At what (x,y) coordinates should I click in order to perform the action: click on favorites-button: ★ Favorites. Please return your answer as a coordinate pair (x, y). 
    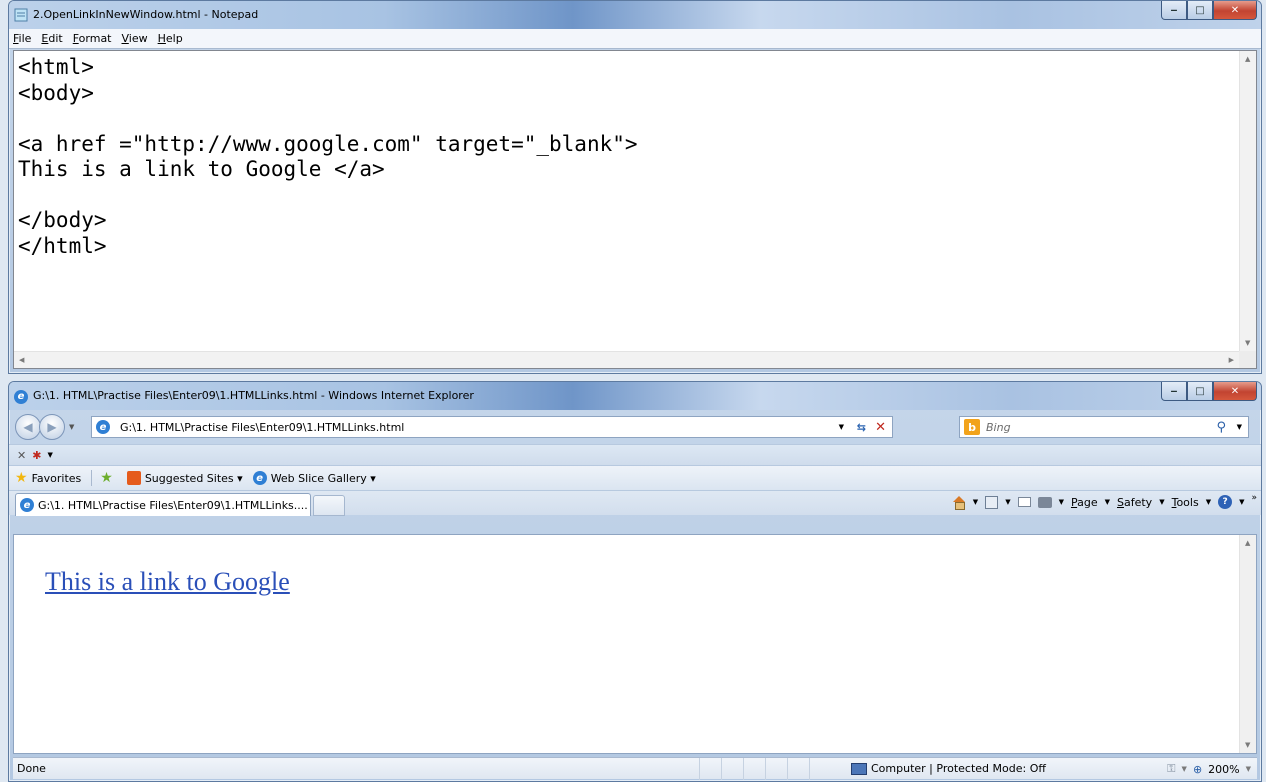
    Looking at the image, I should click on (48, 478).